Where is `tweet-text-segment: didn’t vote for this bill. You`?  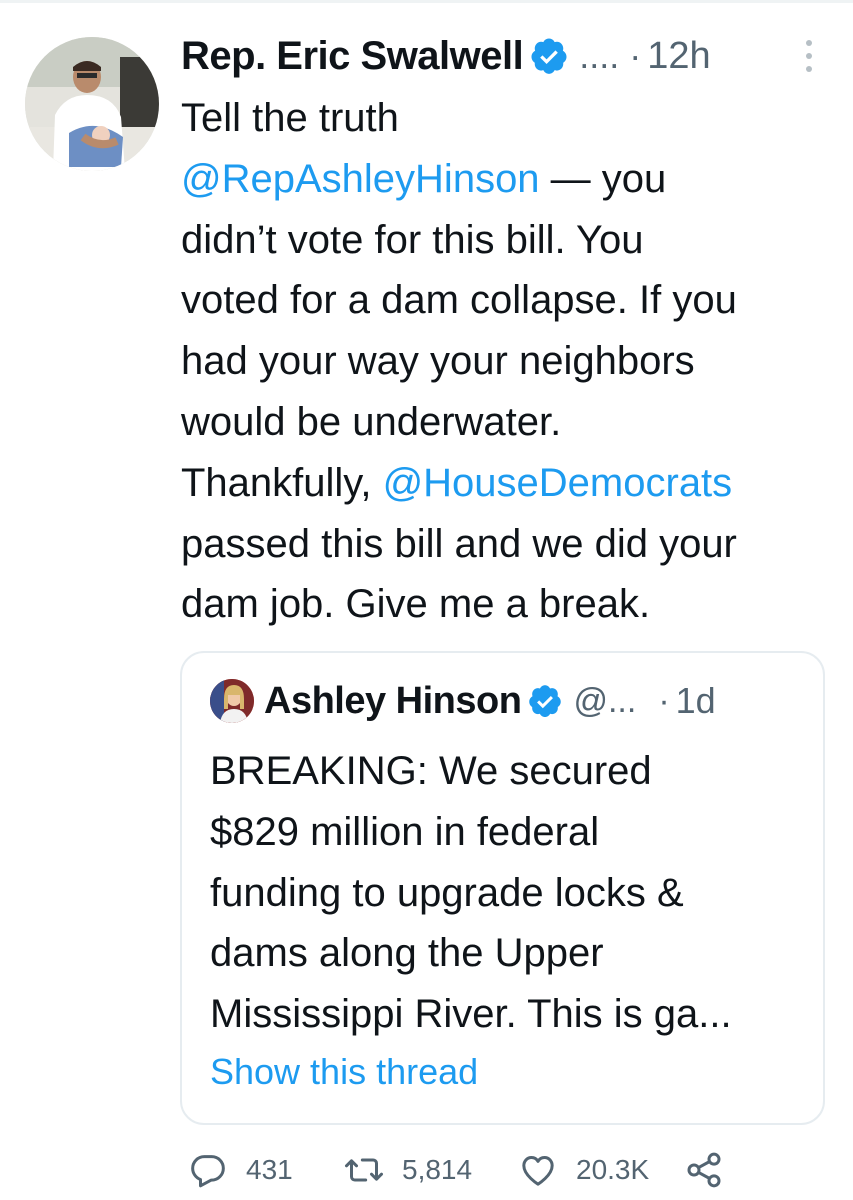 tweet-text-segment: didn’t vote for this bill. You is located at coordinates (412, 239).